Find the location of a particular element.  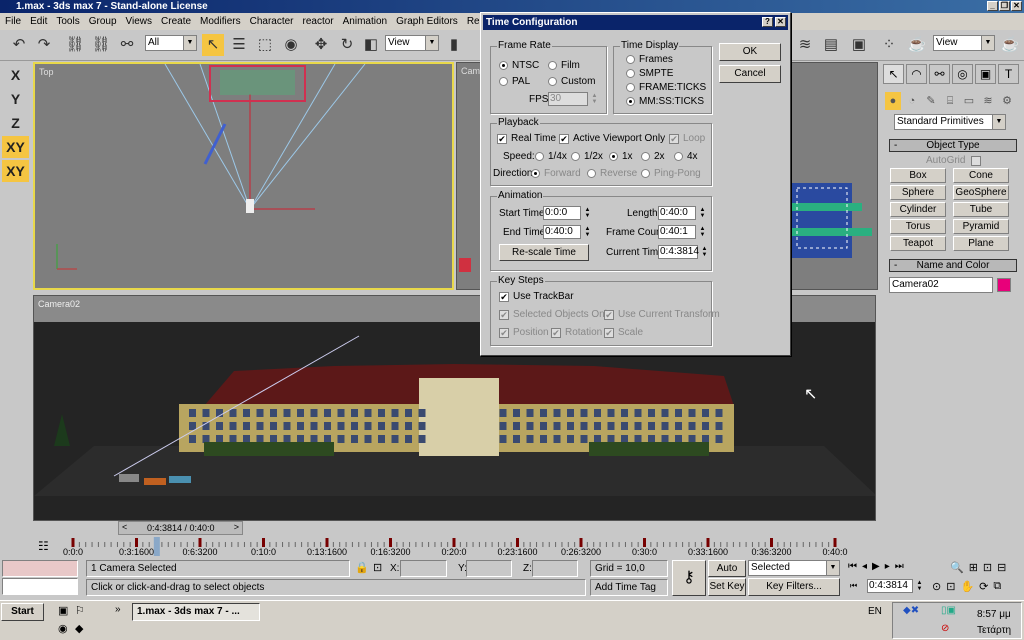

axis-constraint-z: Z is located at coordinates (15, 123).